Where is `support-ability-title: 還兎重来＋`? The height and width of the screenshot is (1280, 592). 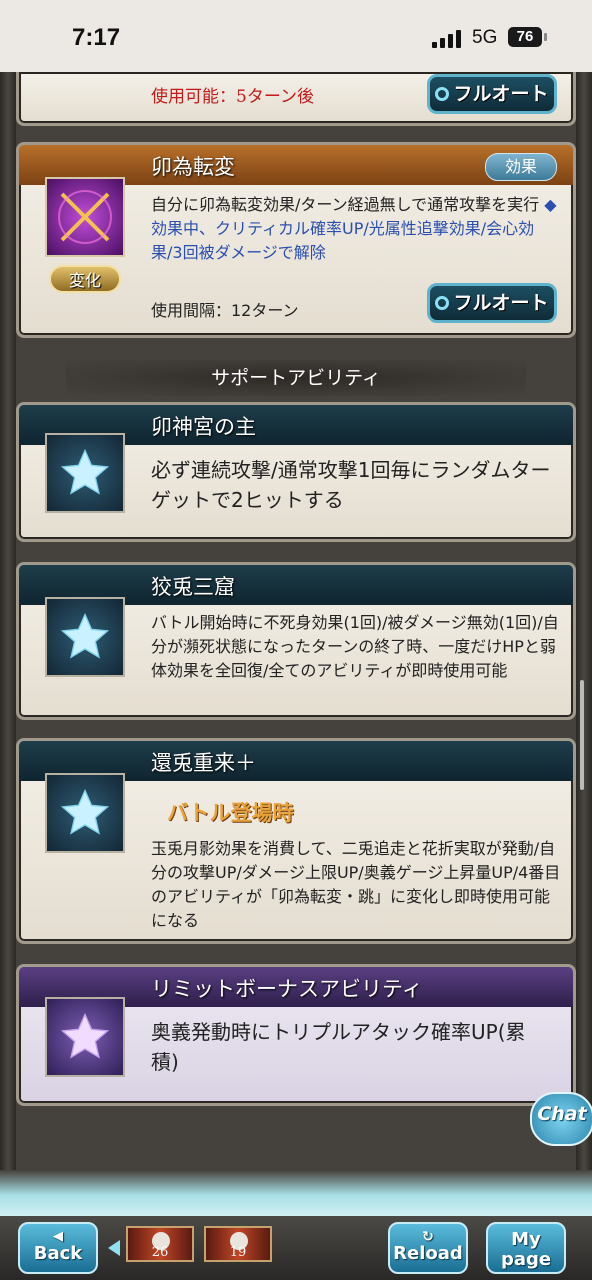
support-ability-title: 還兎重来＋ is located at coordinates (203, 763).